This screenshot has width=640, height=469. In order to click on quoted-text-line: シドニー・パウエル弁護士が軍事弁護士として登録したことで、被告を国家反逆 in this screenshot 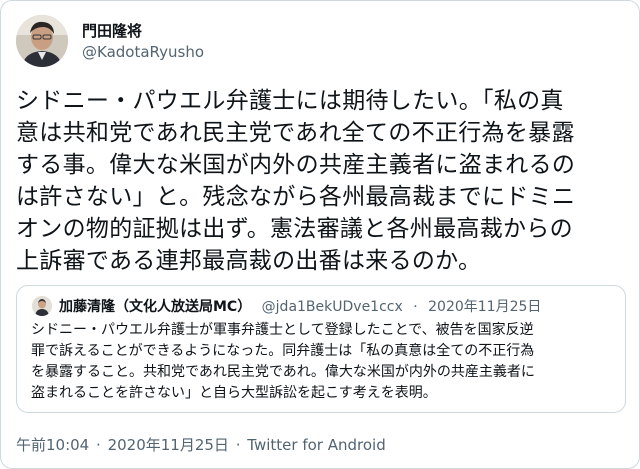, I will do `click(282, 330)`.